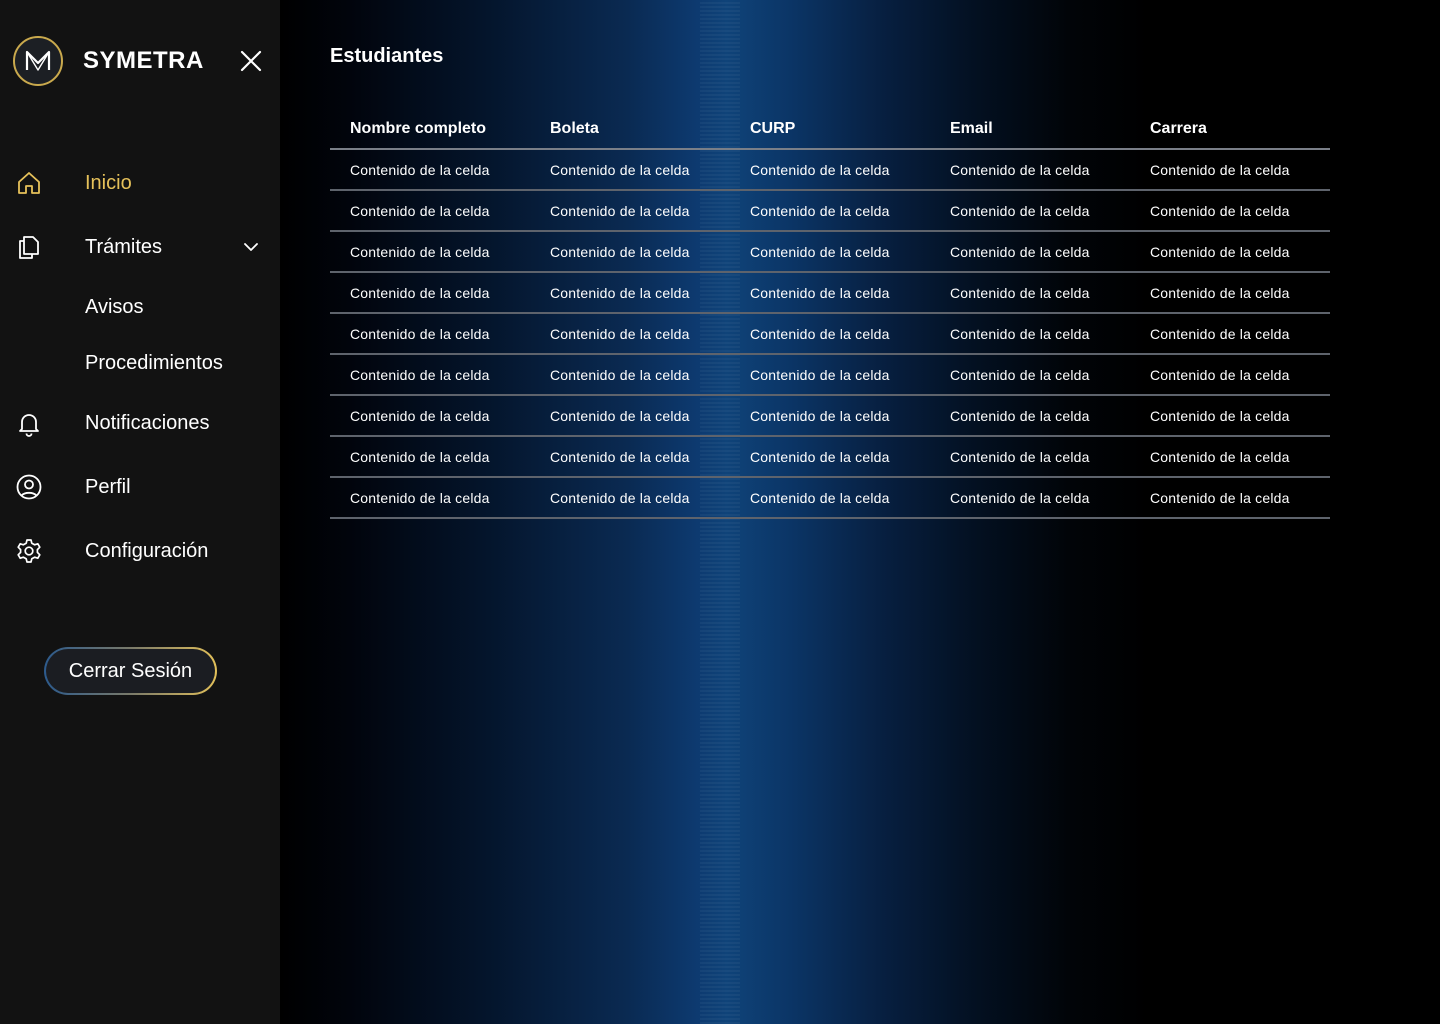 The width and height of the screenshot is (1440, 1024). I want to click on chevron-down-icon, so click(251, 247).